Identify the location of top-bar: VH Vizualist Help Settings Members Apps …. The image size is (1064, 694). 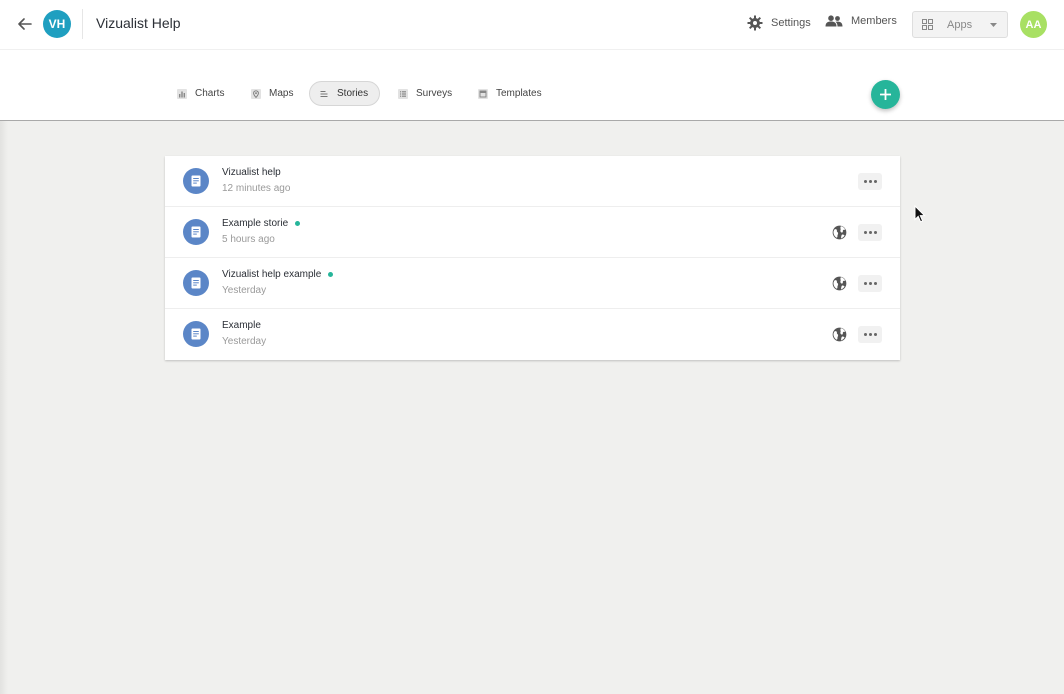
(532, 25).